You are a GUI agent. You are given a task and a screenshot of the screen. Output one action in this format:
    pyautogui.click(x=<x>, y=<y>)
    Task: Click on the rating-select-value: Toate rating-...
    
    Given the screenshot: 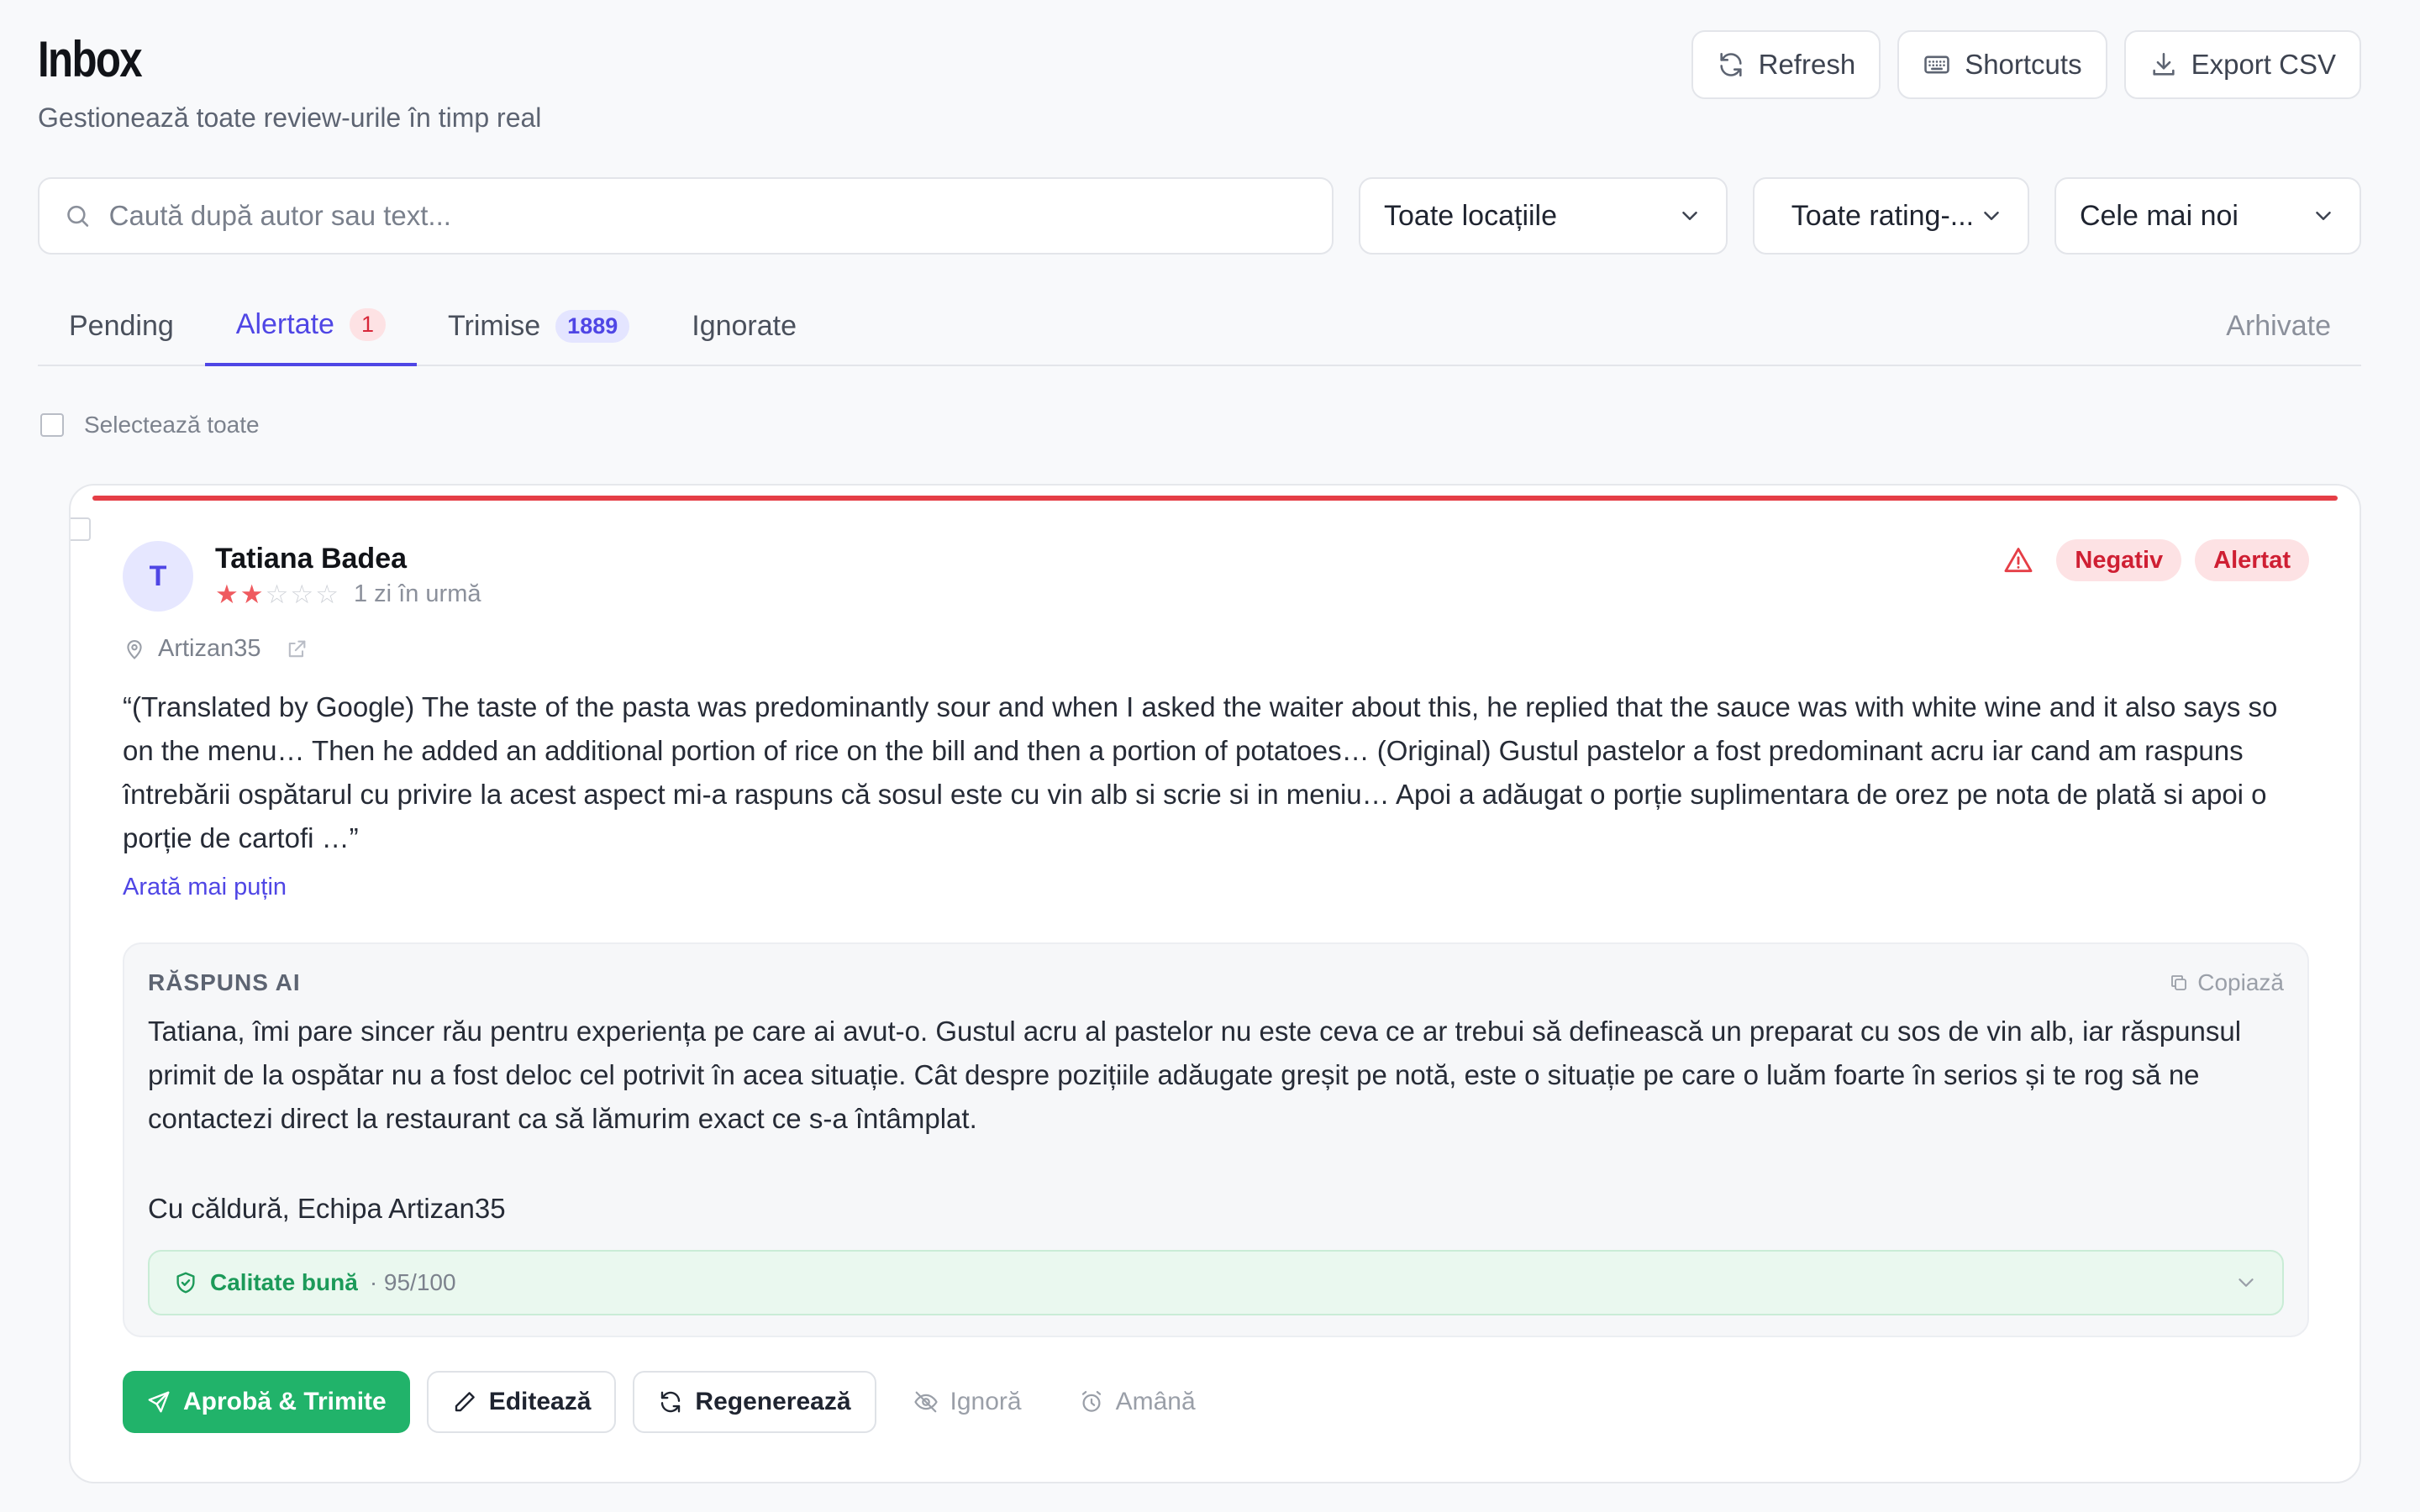 What is the action you would take?
    pyautogui.click(x=1883, y=215)
    